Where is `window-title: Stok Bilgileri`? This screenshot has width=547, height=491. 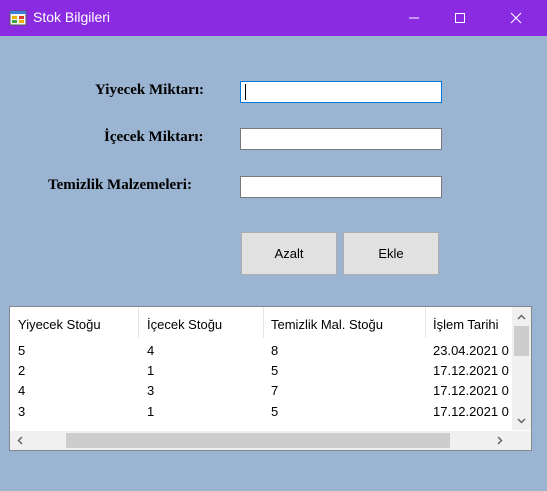
window-title: Stok Bilgileri is located at coordinates (72, 17).